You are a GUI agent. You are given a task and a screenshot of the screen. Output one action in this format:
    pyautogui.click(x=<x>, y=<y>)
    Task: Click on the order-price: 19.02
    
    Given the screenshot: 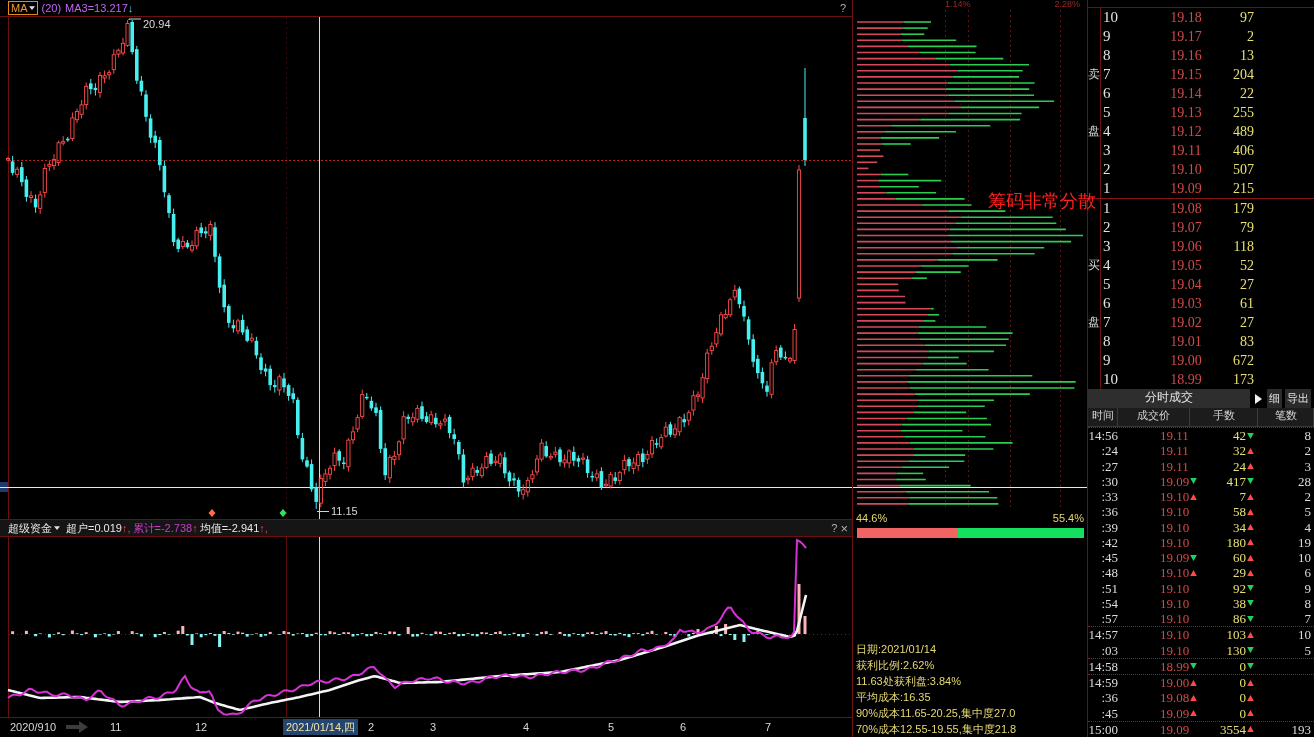 What is the action you would take?
    pyautogui.click(x=1186, y=322)
    